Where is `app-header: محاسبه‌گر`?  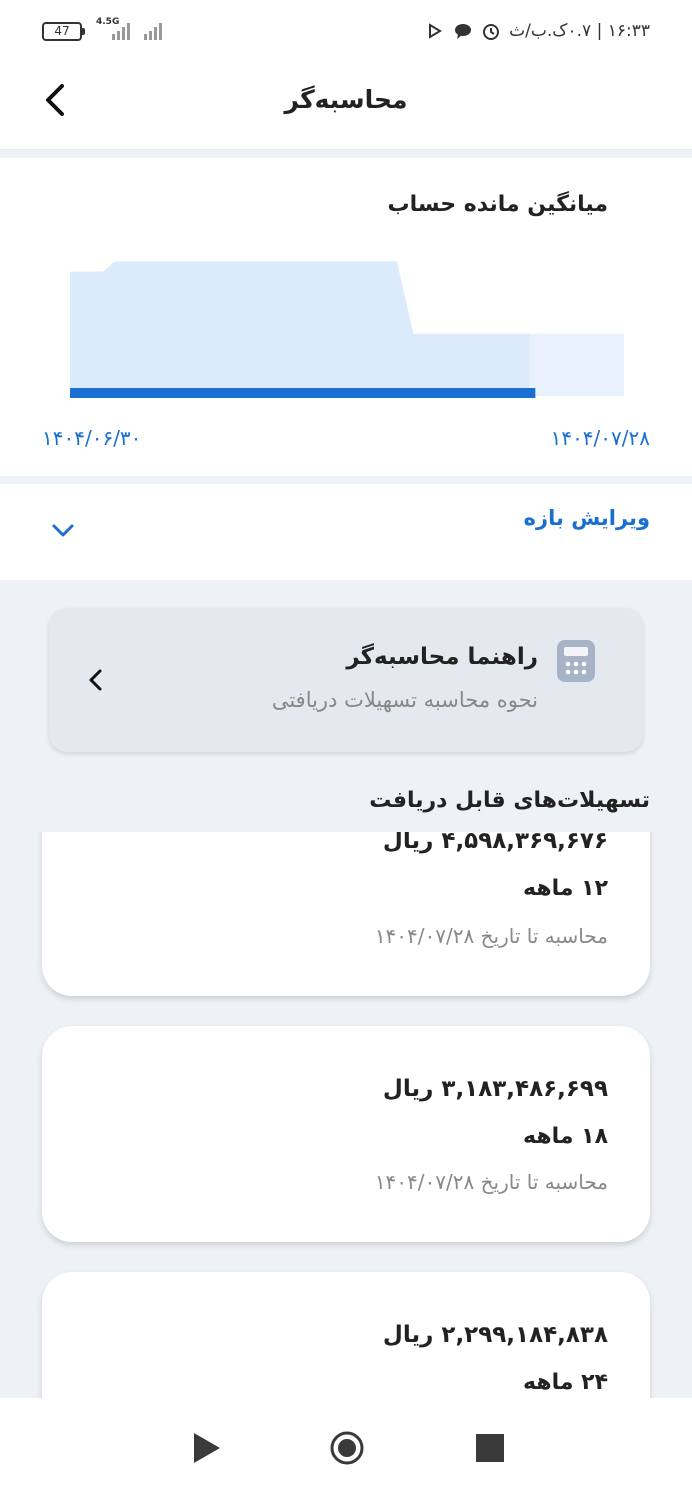
app-header: محاسبه‌گر is located at coordinates (346, 100).